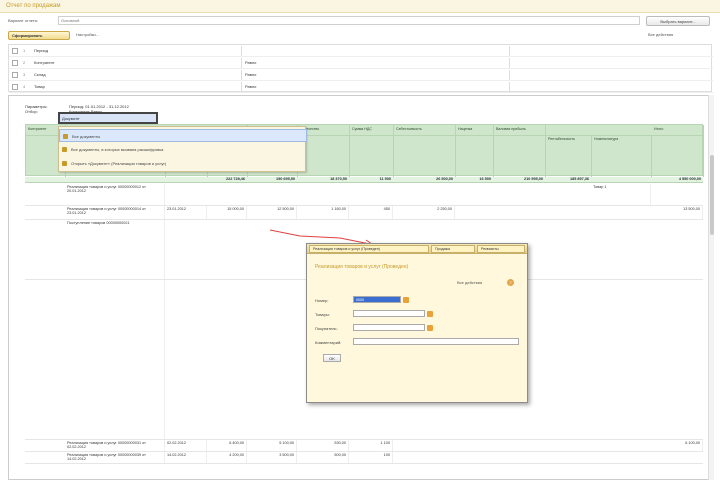 The width and height of the screenshot is (720, 480). What do you see at coordinates (360, 36) in the screenshot?
I see `toolbar: Сформировать Настройки... Все действия` at bounding box center [360, 36].